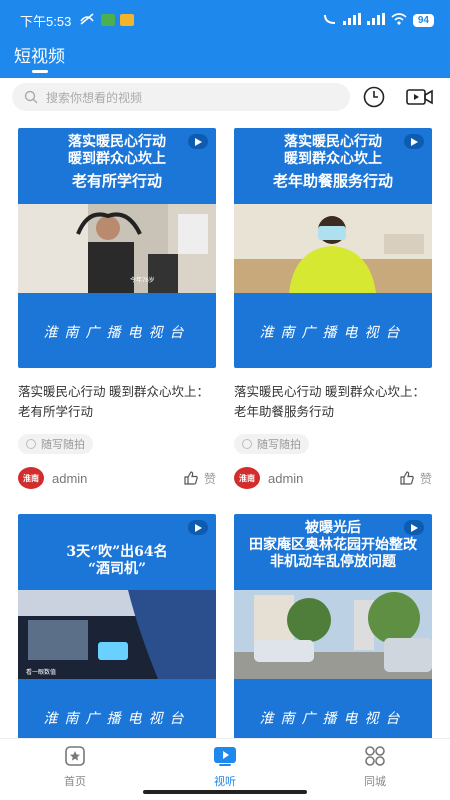 The height and width of the screenshot is (800, 450). I want to click on headline-line: 田家庵区奥林花园开始整改, so click(333, 545).